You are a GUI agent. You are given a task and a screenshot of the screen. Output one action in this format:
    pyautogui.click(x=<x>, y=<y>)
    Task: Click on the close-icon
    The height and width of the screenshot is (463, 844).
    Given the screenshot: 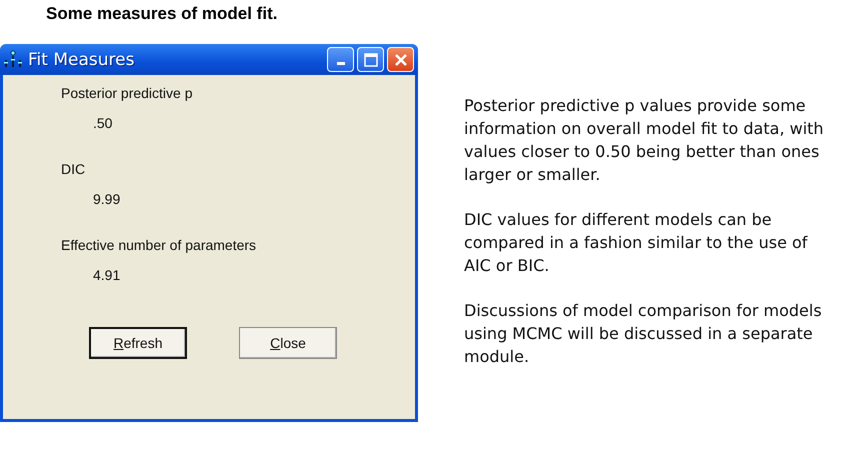 What is the action you would take?
    pyautogui.click(x=401, y=59)
    